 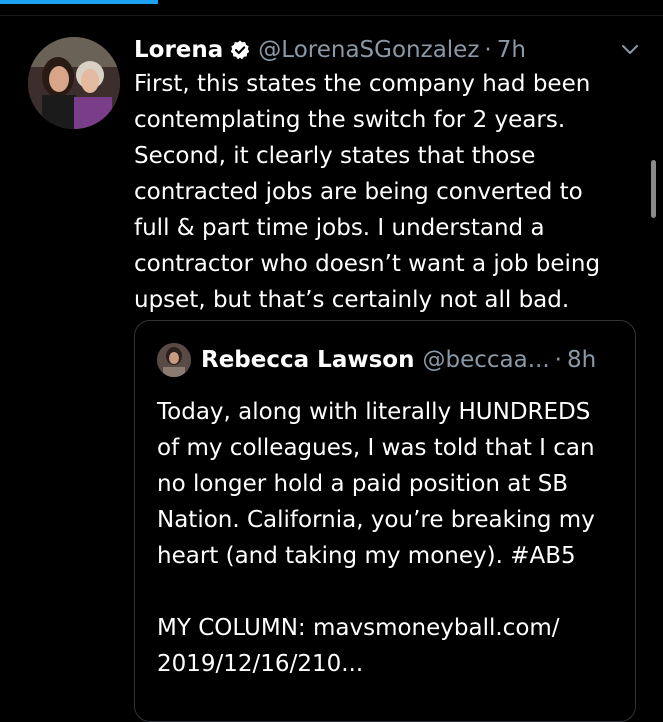 I want to click on quoted-tweet-header: Rebecca Lawson @beccaa... · 8h, so click(x=398, y=360).